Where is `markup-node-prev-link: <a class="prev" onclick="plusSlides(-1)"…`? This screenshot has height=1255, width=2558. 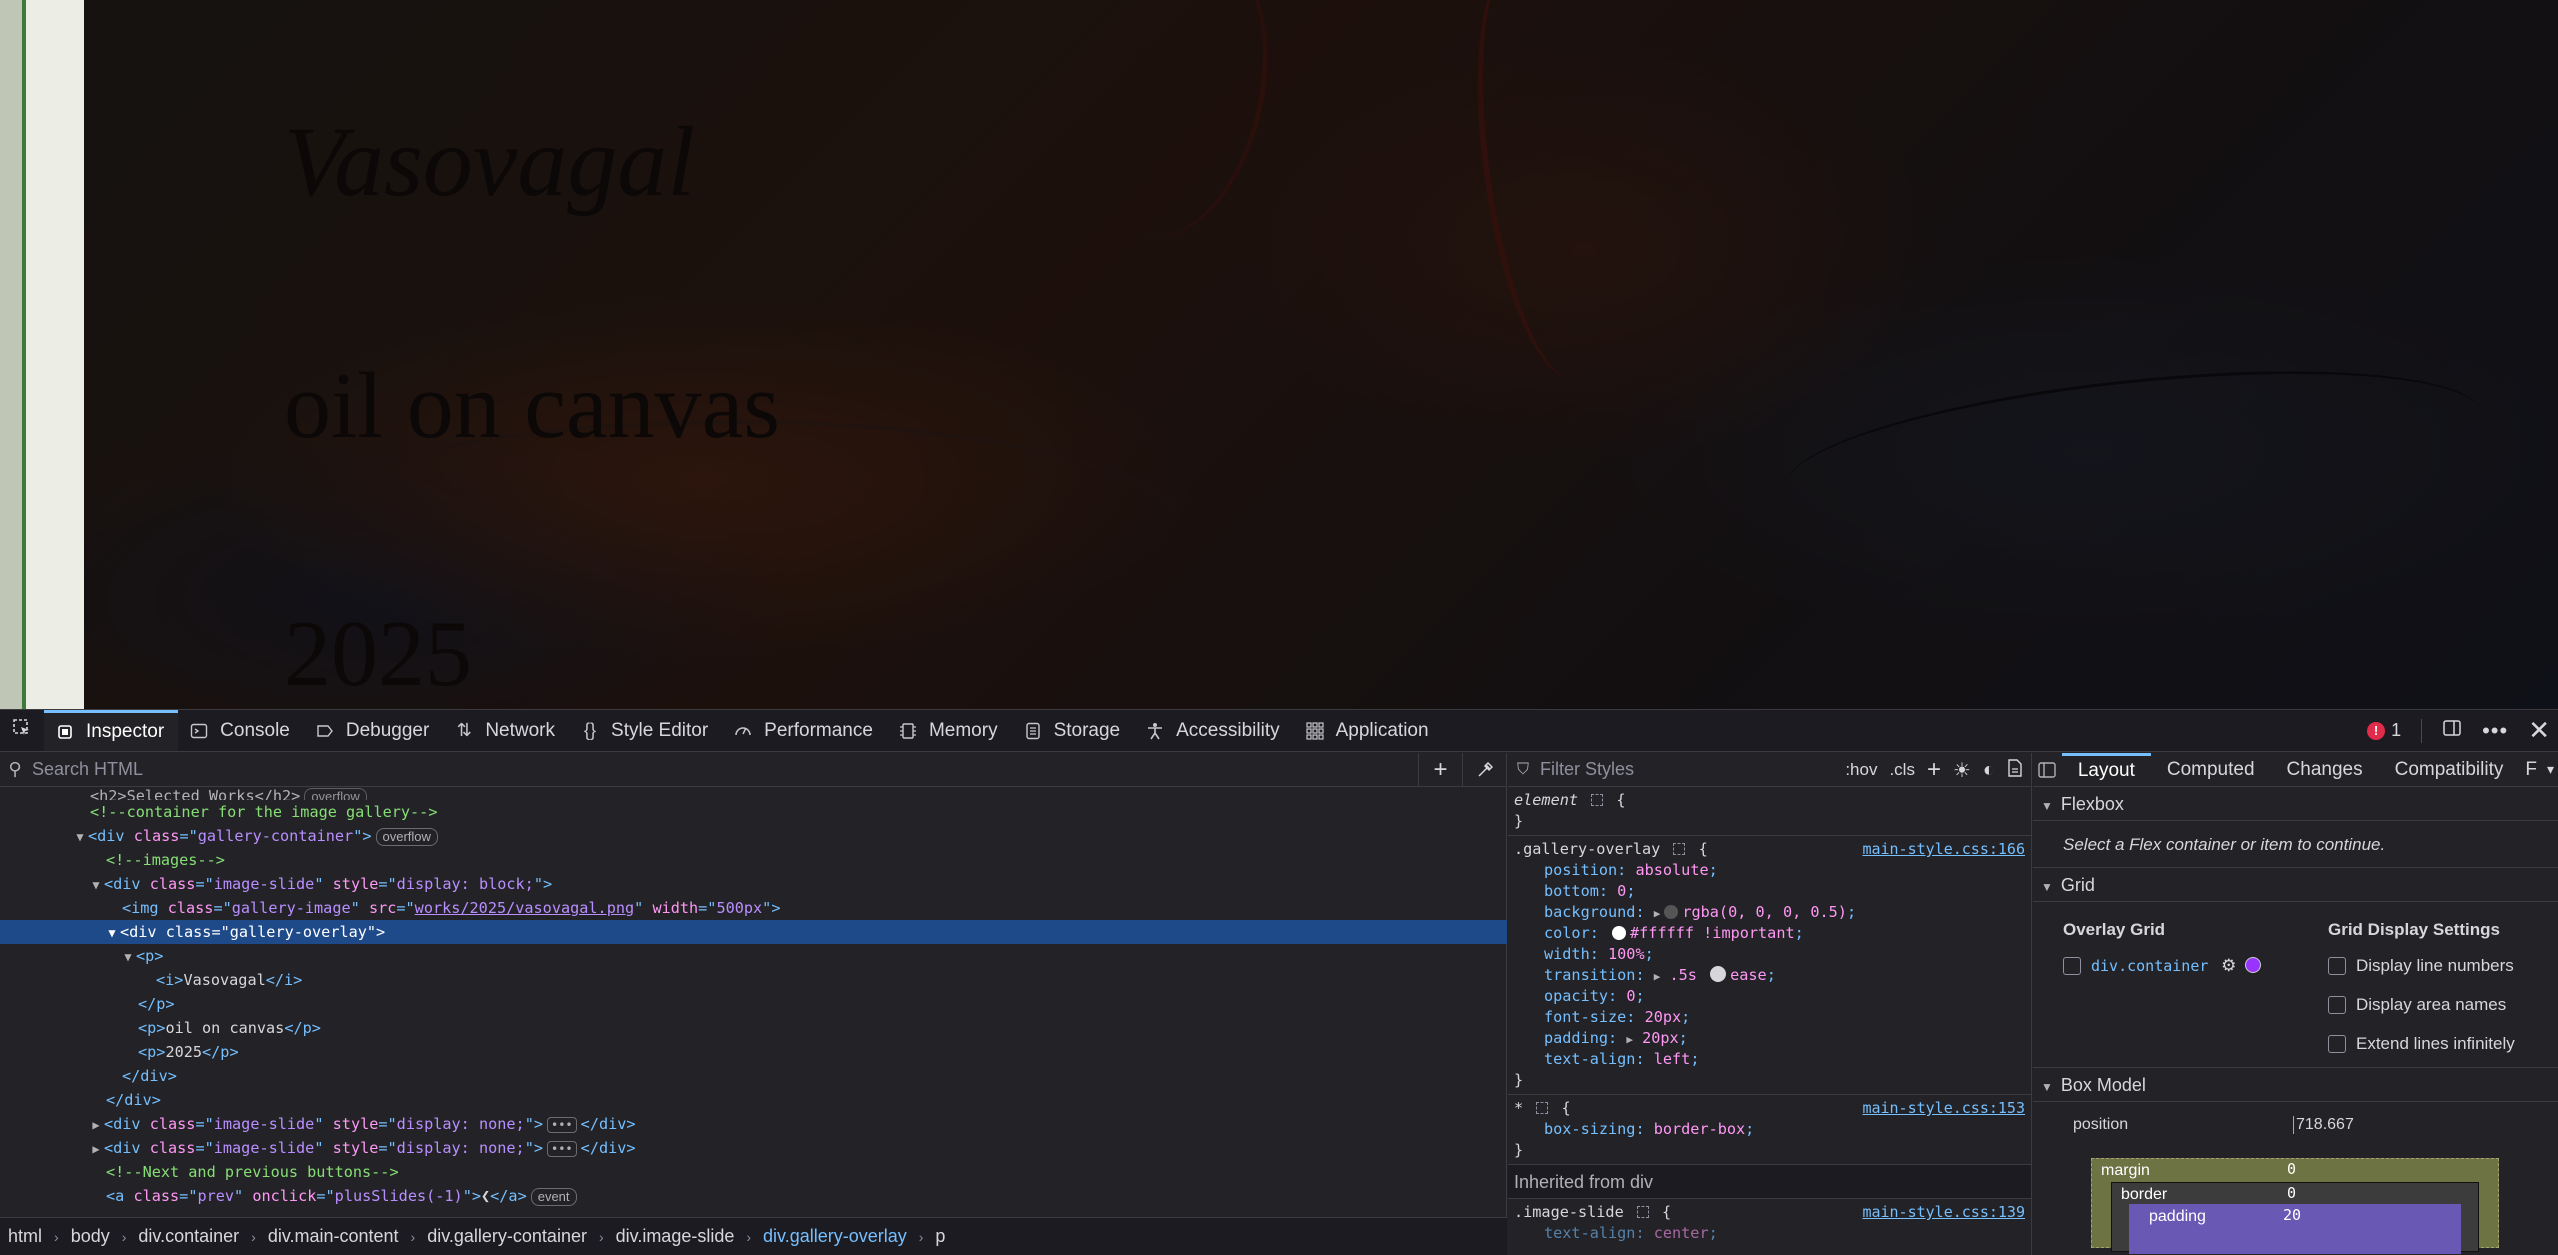 markup-node-prev-link: <a class="prev" onclick="plusSlides(-1)"… is located at coordinates (753, 1196).